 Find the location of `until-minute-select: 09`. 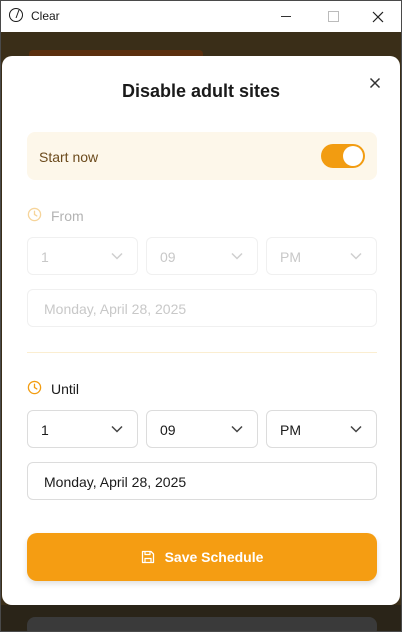

until-minute-select: 09 is located at coordinates (202, 429).